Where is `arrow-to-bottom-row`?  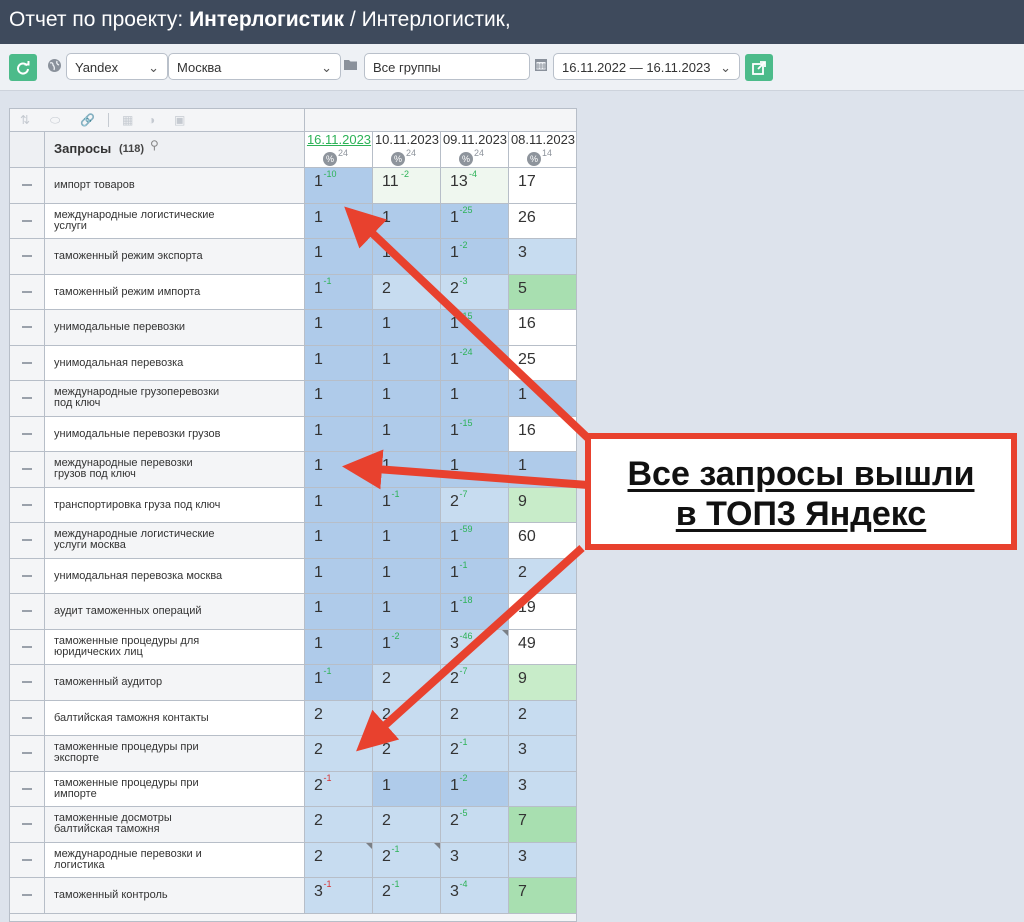
arrow-to-bottom-row is located at coordinates (470, 648).